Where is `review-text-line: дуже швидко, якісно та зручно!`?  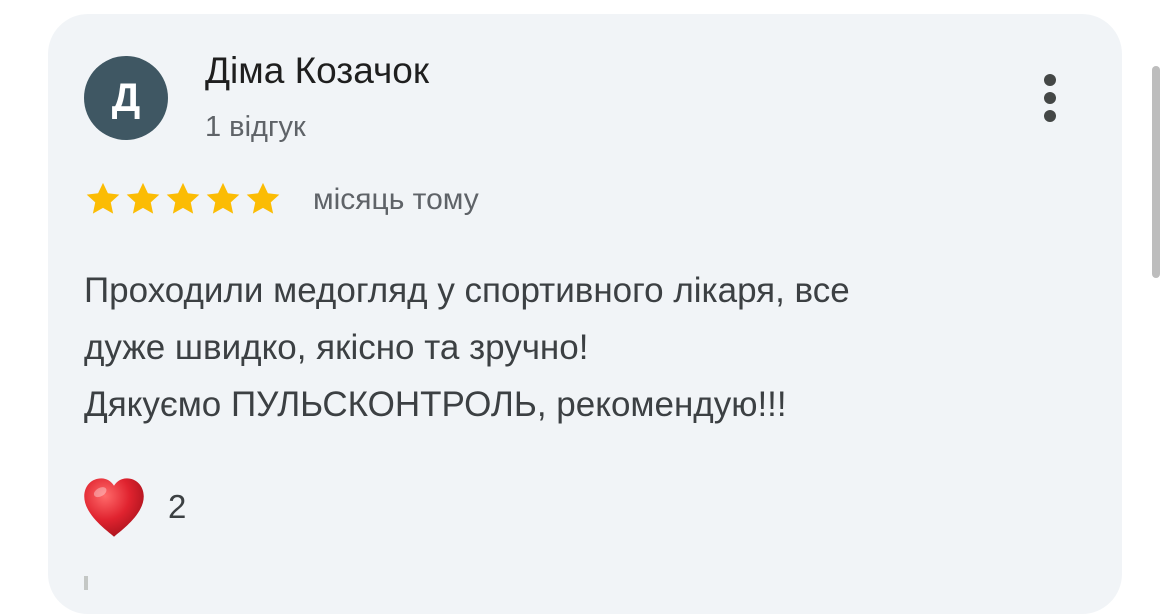
review-text-line: дуже швидко, якісно та зручно! is located at coordinates (336, 347).